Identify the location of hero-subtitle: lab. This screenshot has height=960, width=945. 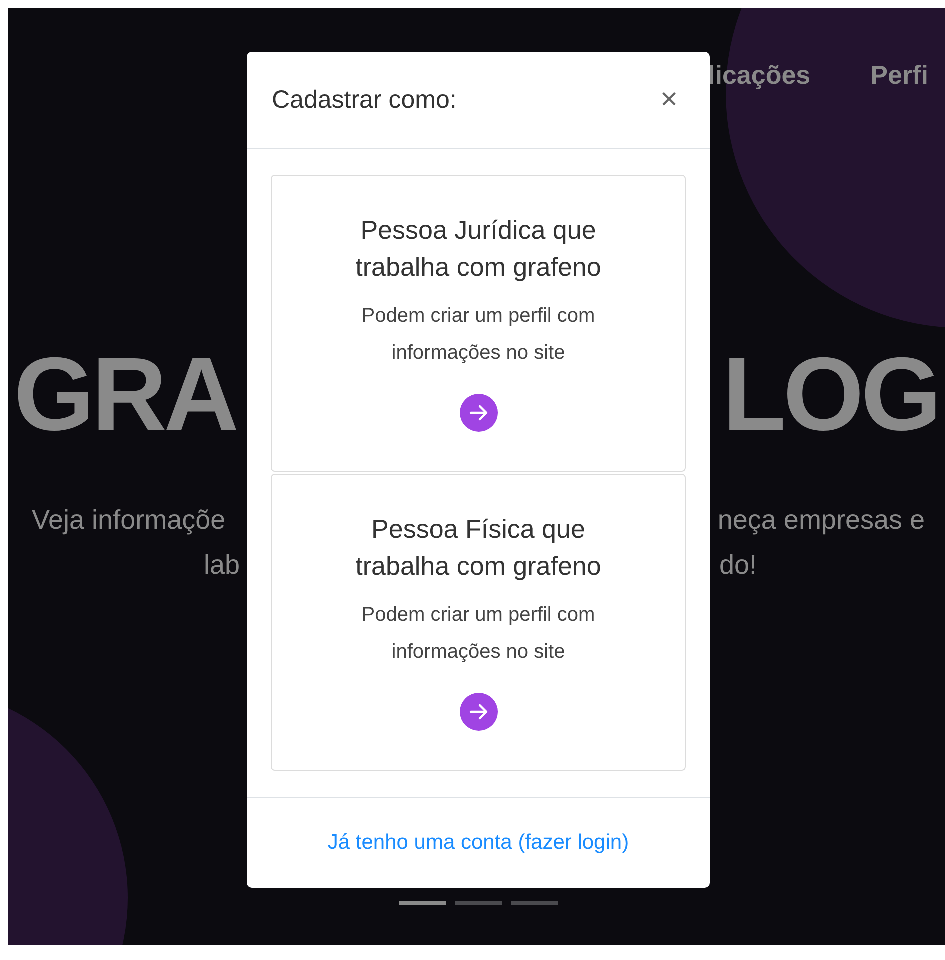
(222, 565).